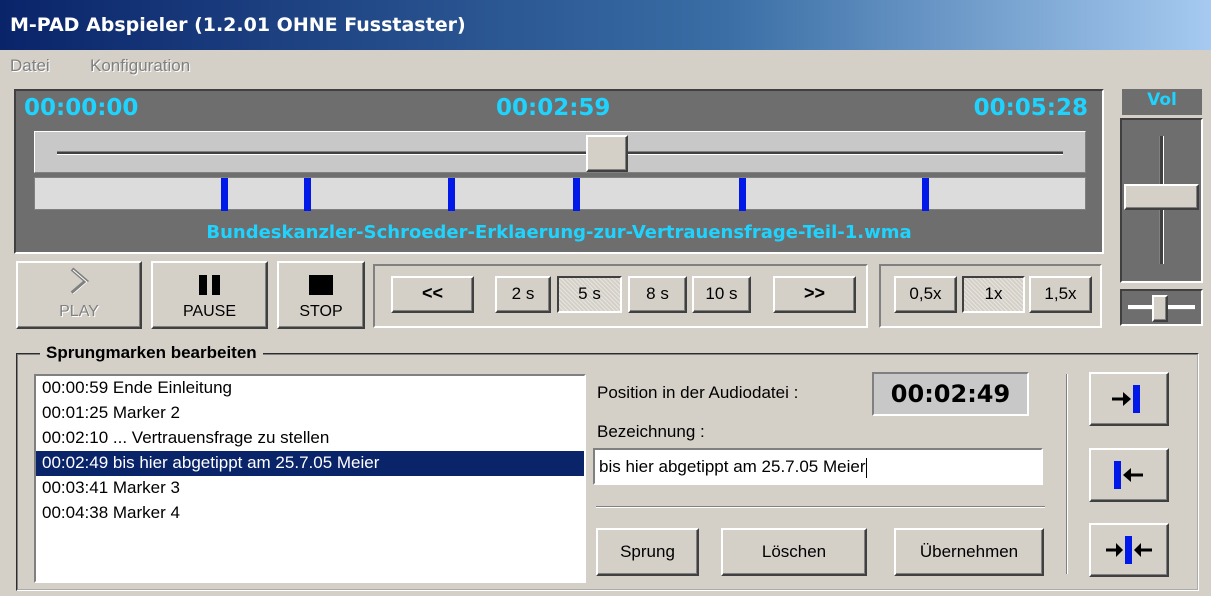 This screenshot has width=1211, height=596. I want to click on stop-icon, so click(321, 285).